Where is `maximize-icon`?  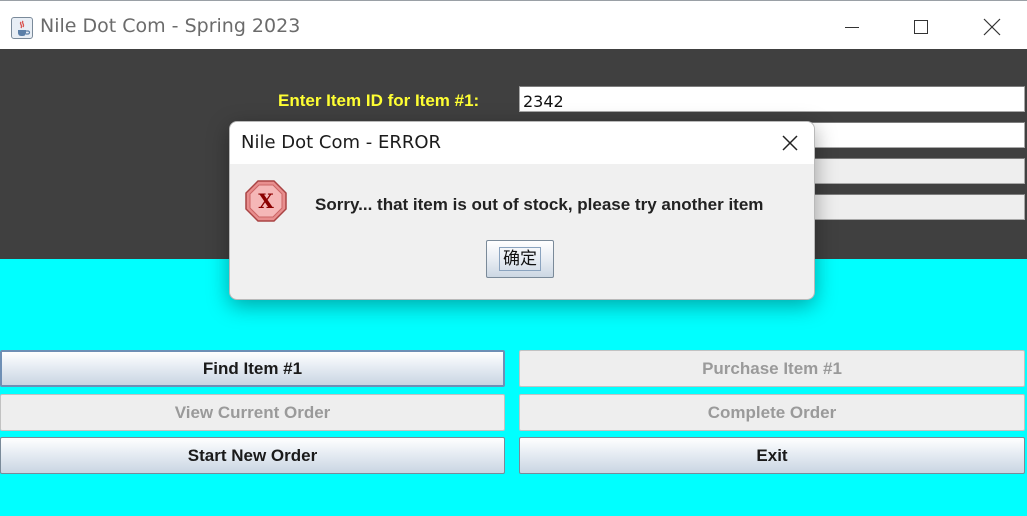 maximize-icon is located at coordinates (921, 27).